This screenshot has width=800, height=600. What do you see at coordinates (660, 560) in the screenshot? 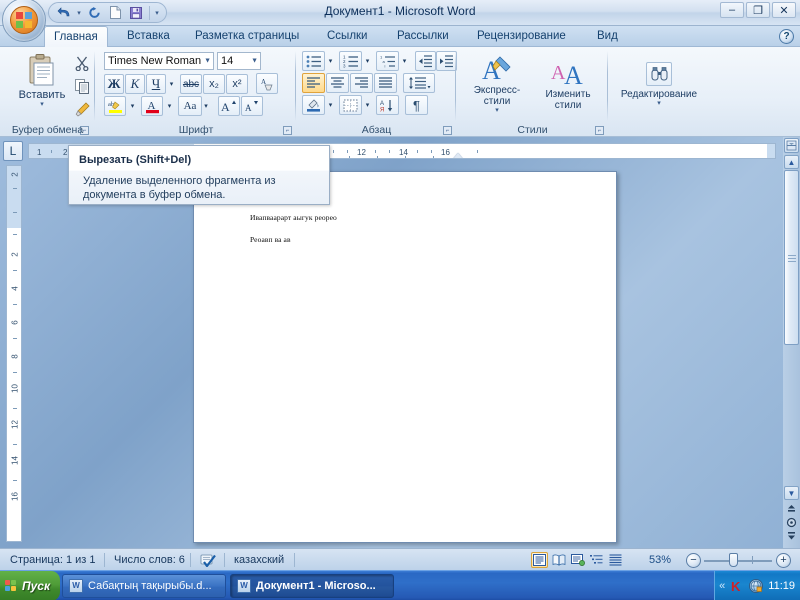
I see `zoom-level: 53%` at bounding box center [660, 560].